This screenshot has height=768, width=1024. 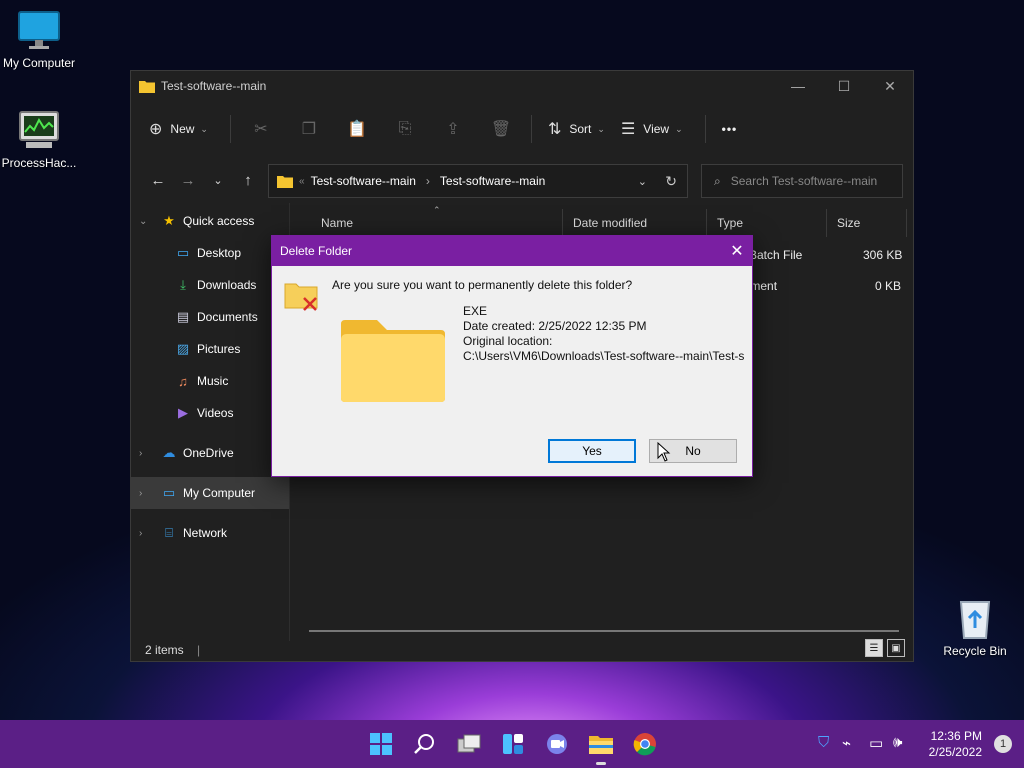 What do you see at coordinates (183, 252) in the screenshot?
I see `desktop-icon: ▭` at bounding box center [183, 252].